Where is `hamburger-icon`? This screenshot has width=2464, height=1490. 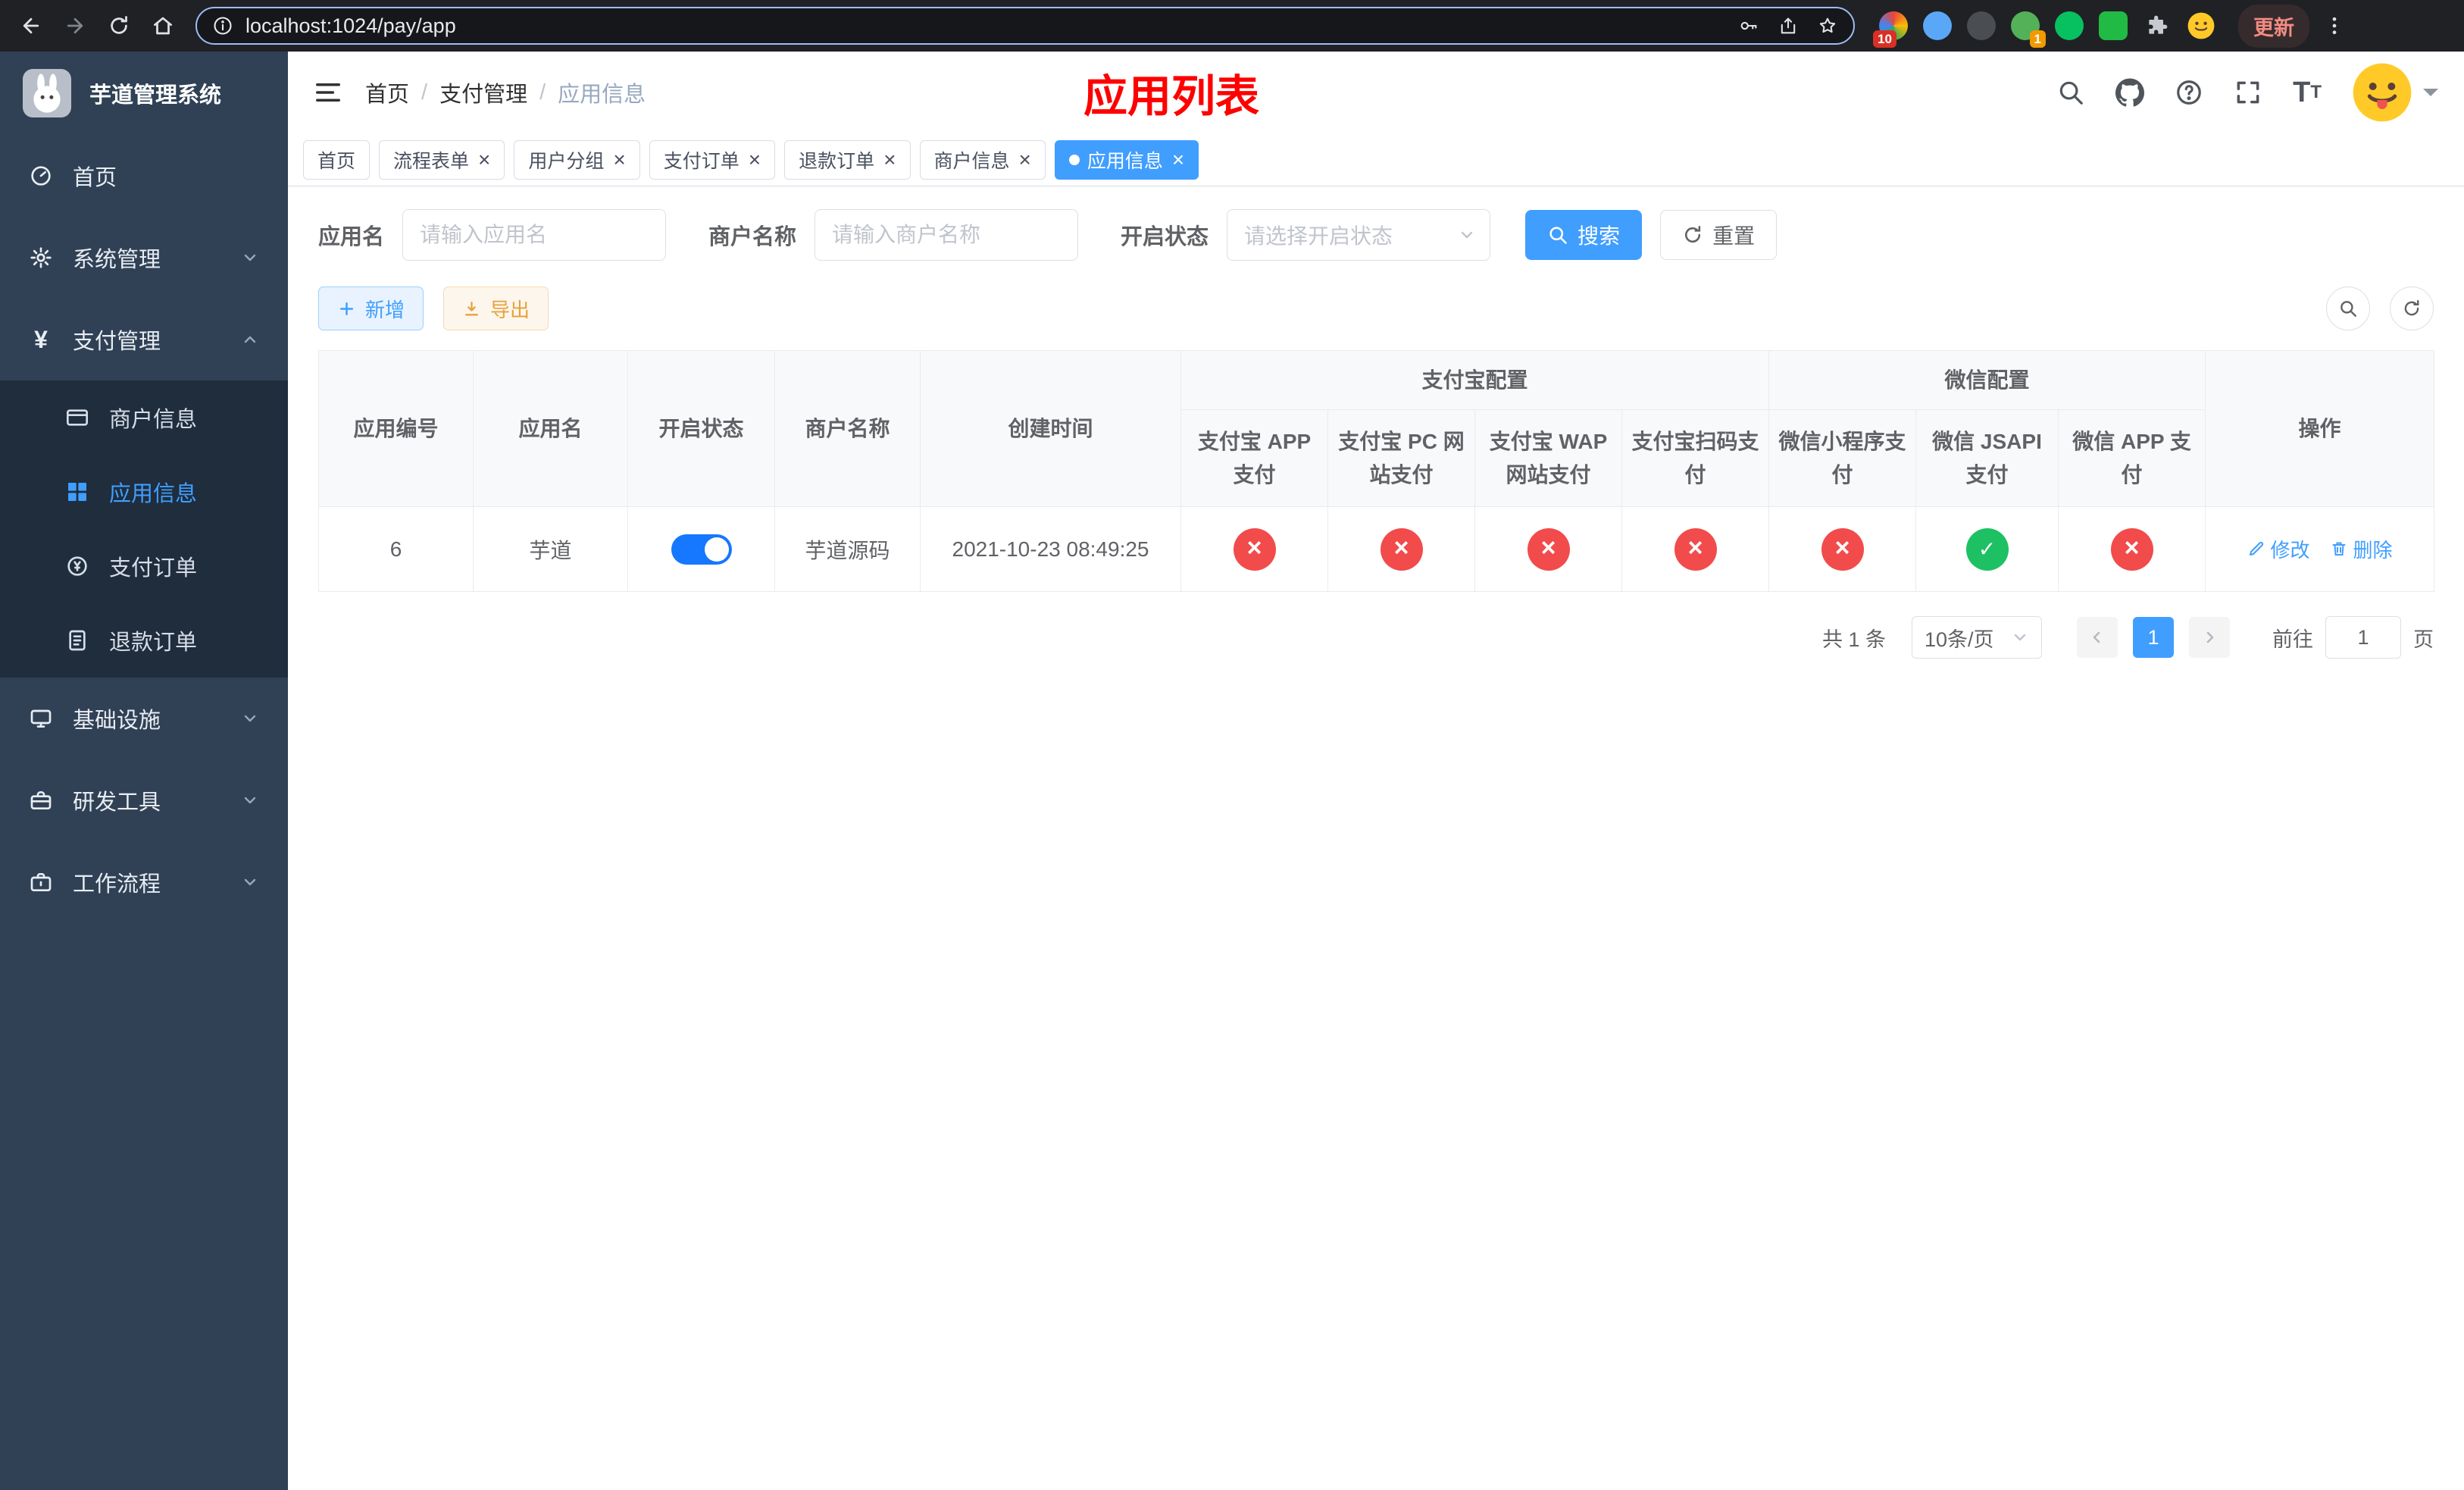 hamburger-icon is located at coordinates (328, 92).